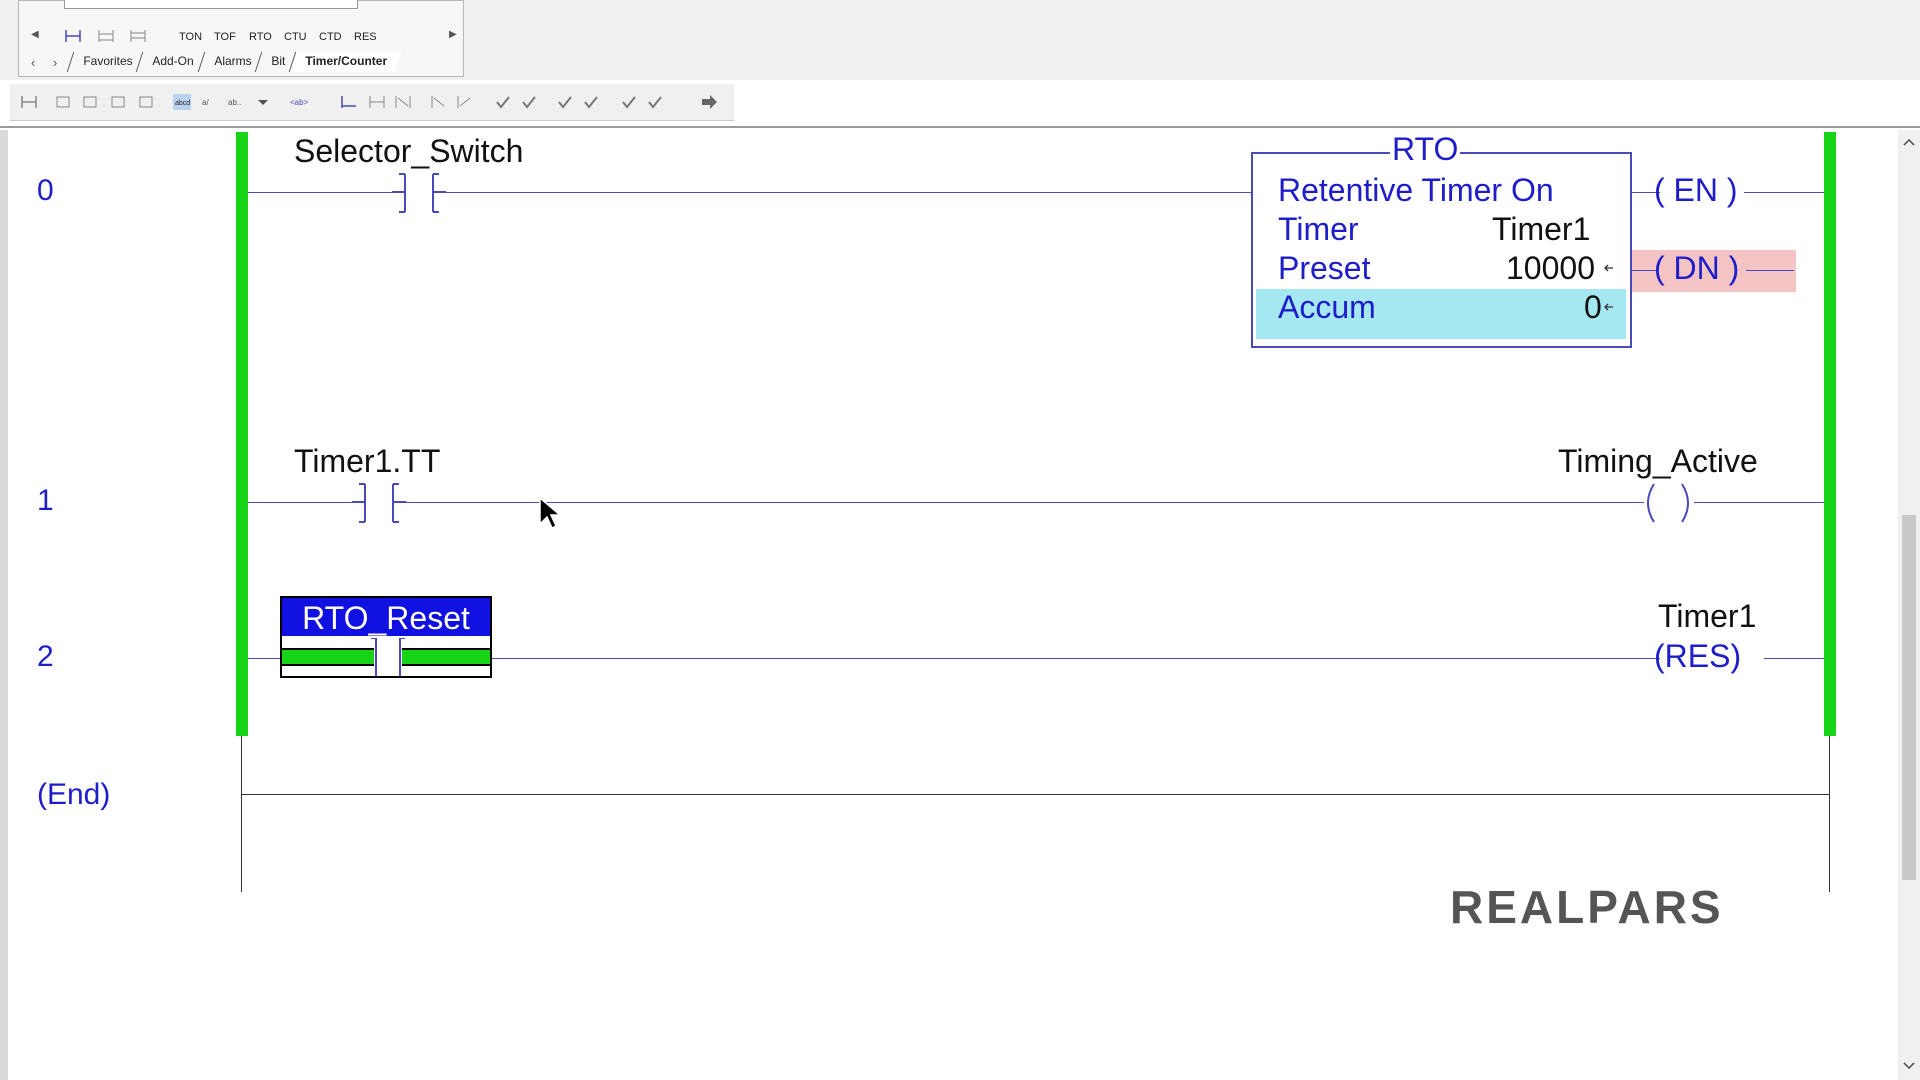  Describe the element at coordinates (1036, 794) in the screenshot. I see `end-rung-line` at that location.